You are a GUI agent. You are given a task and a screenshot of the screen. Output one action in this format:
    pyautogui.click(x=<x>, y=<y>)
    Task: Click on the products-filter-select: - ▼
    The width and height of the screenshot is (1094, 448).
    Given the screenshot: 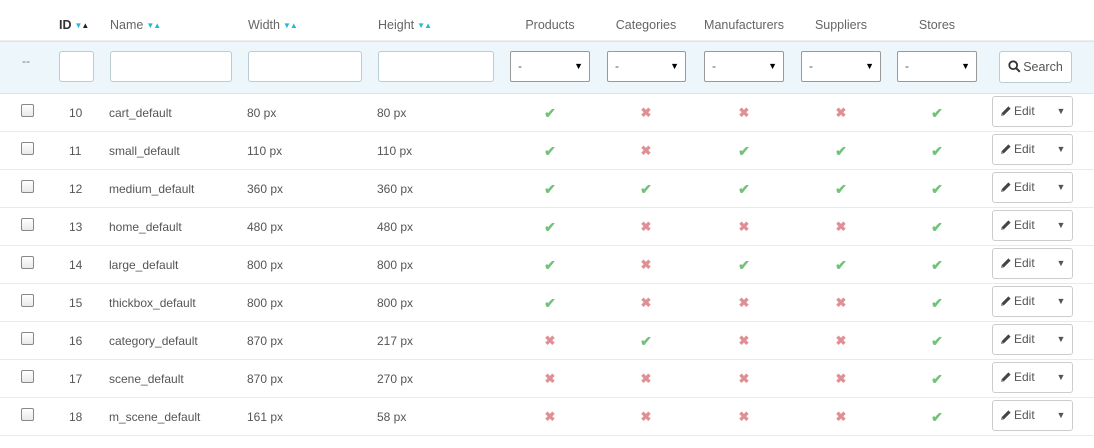 What is the action you would take?
    pyautogui.click(x=550, y=66)
    